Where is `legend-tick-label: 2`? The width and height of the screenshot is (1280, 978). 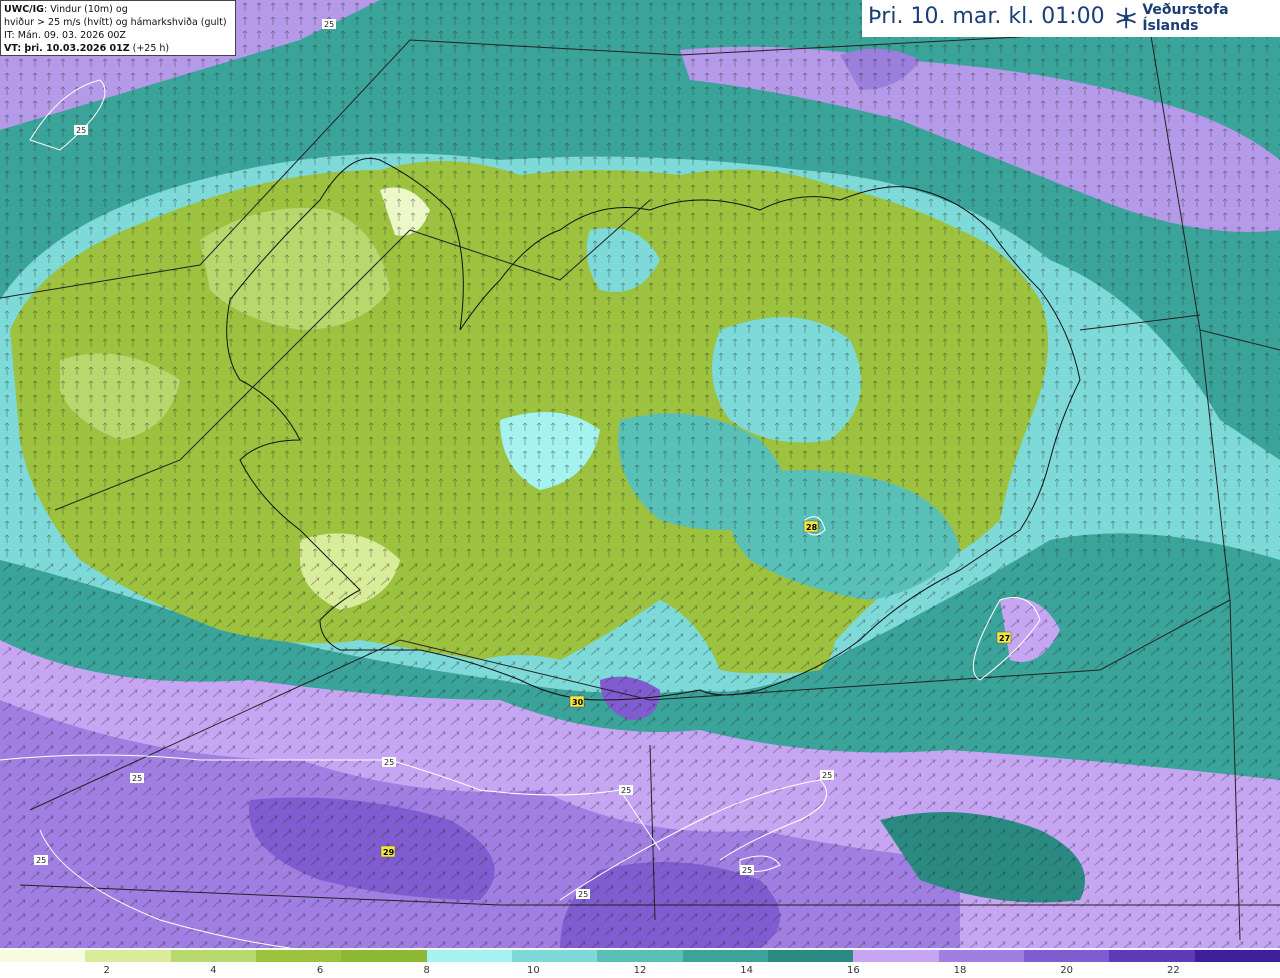
legend-tick-label: 2 is located at coordinates (106, 970).